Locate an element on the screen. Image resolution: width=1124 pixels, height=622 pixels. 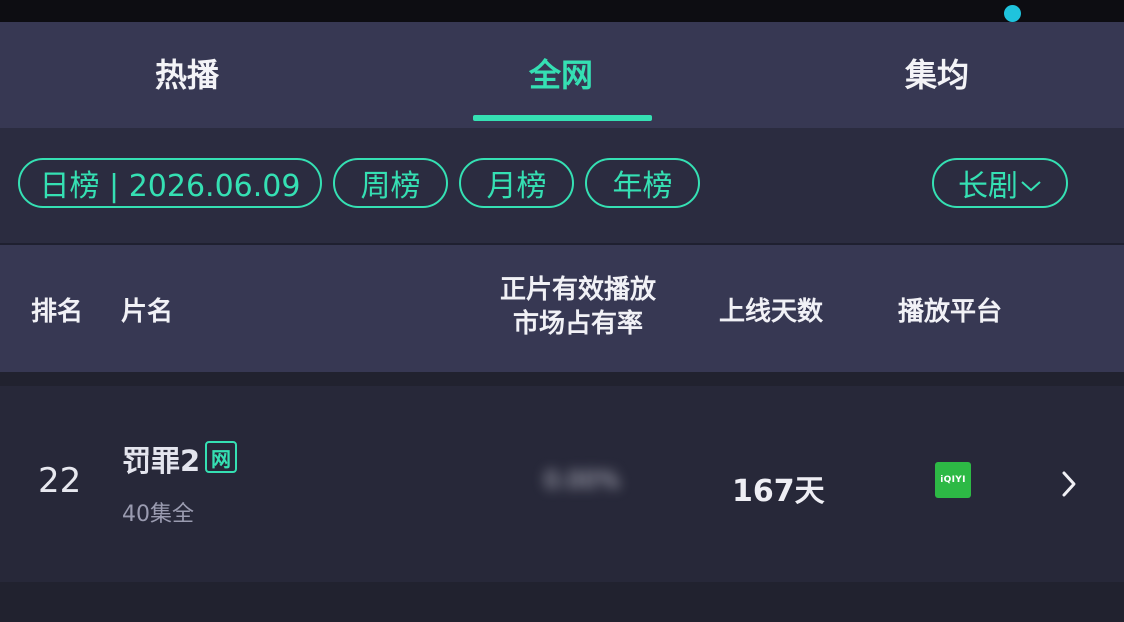
filter-daily-button: 日榜 | 2026.06.09 is located at coordinates (170, 183).